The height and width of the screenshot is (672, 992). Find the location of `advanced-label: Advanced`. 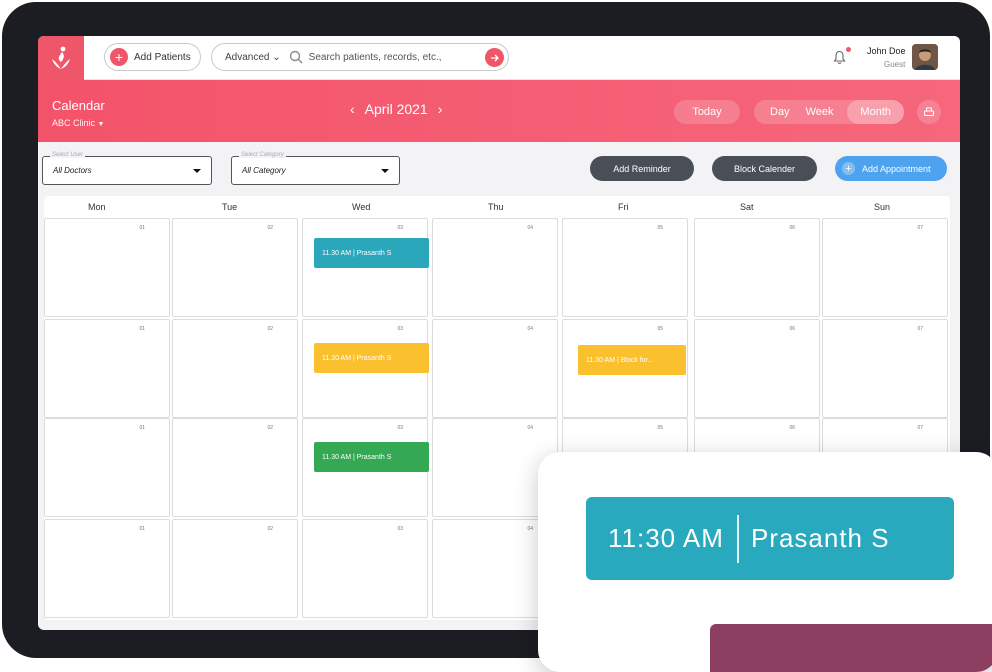

advanced-label: Advanced is located at coordinates (247, 57).